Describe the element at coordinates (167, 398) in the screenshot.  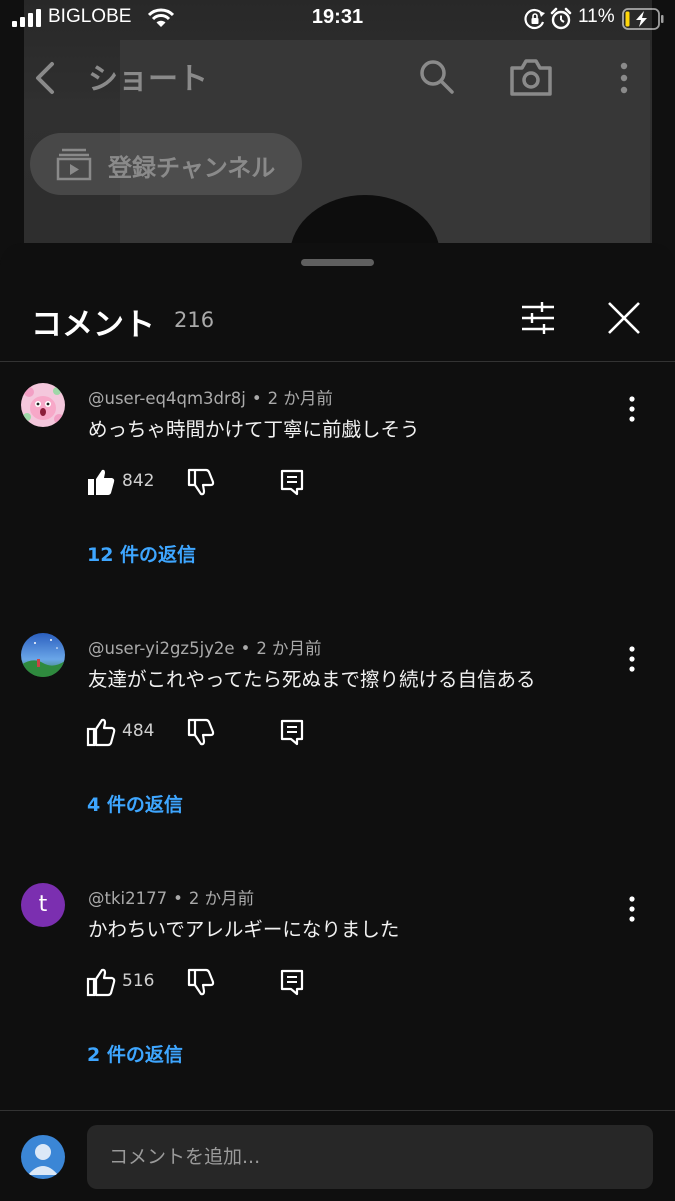
I see `comment-author: @user-eq4qm3dr8j` at that location.